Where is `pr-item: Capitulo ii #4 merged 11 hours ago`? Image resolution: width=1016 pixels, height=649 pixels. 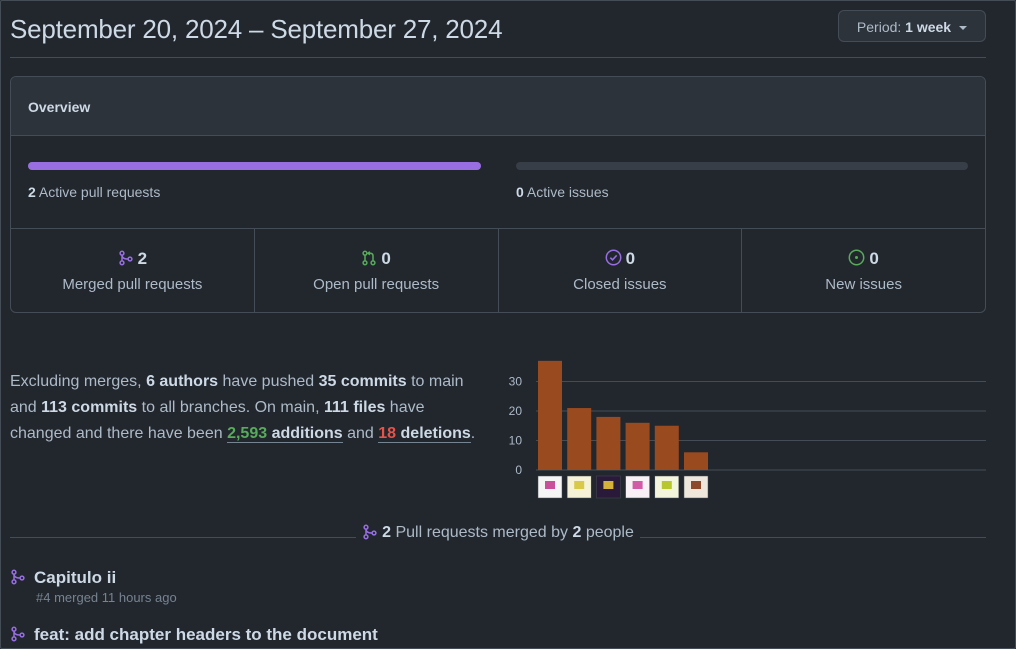 pr-item: Capitulo ii #4 merged 11 hours ago is located at coordinates (93, 586).